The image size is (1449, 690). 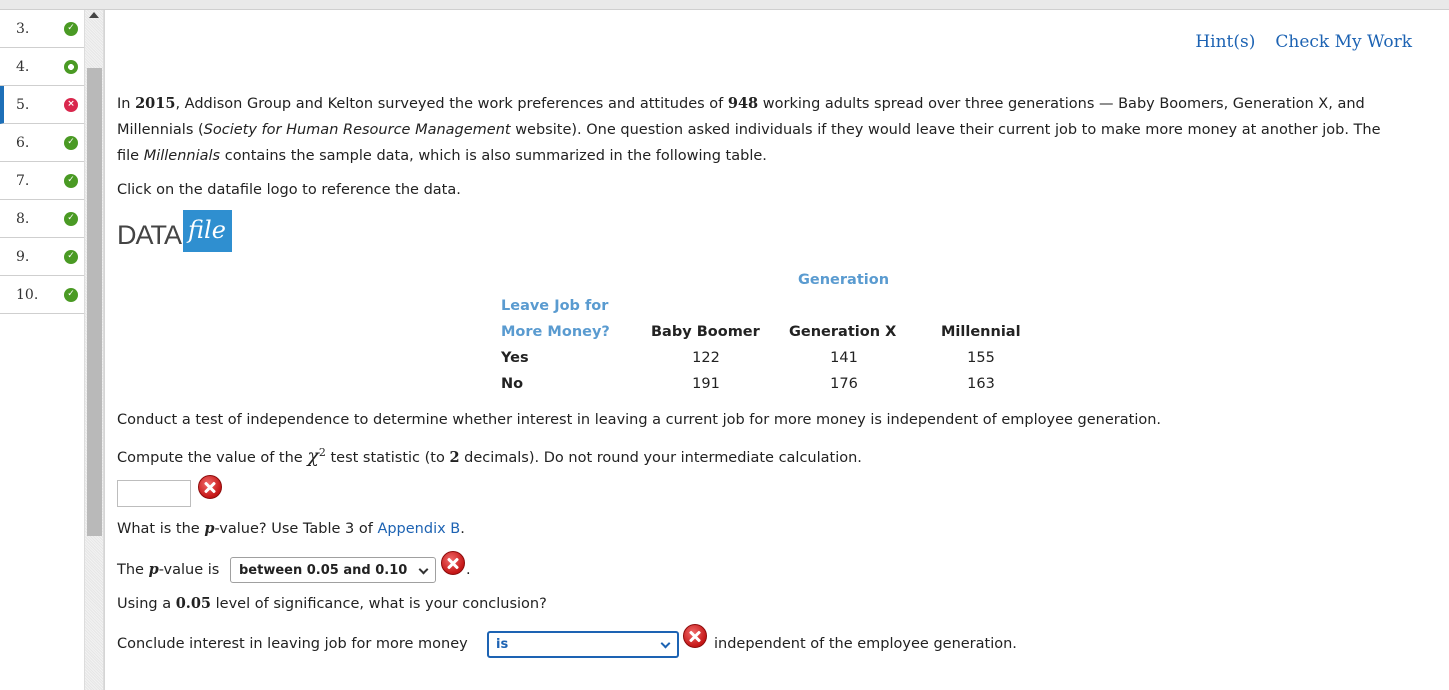 What do you see at coordinates (42, 29) in the screenshot?
I see `nav-item-3: 3. ✓` at bounding box center [42, 29].